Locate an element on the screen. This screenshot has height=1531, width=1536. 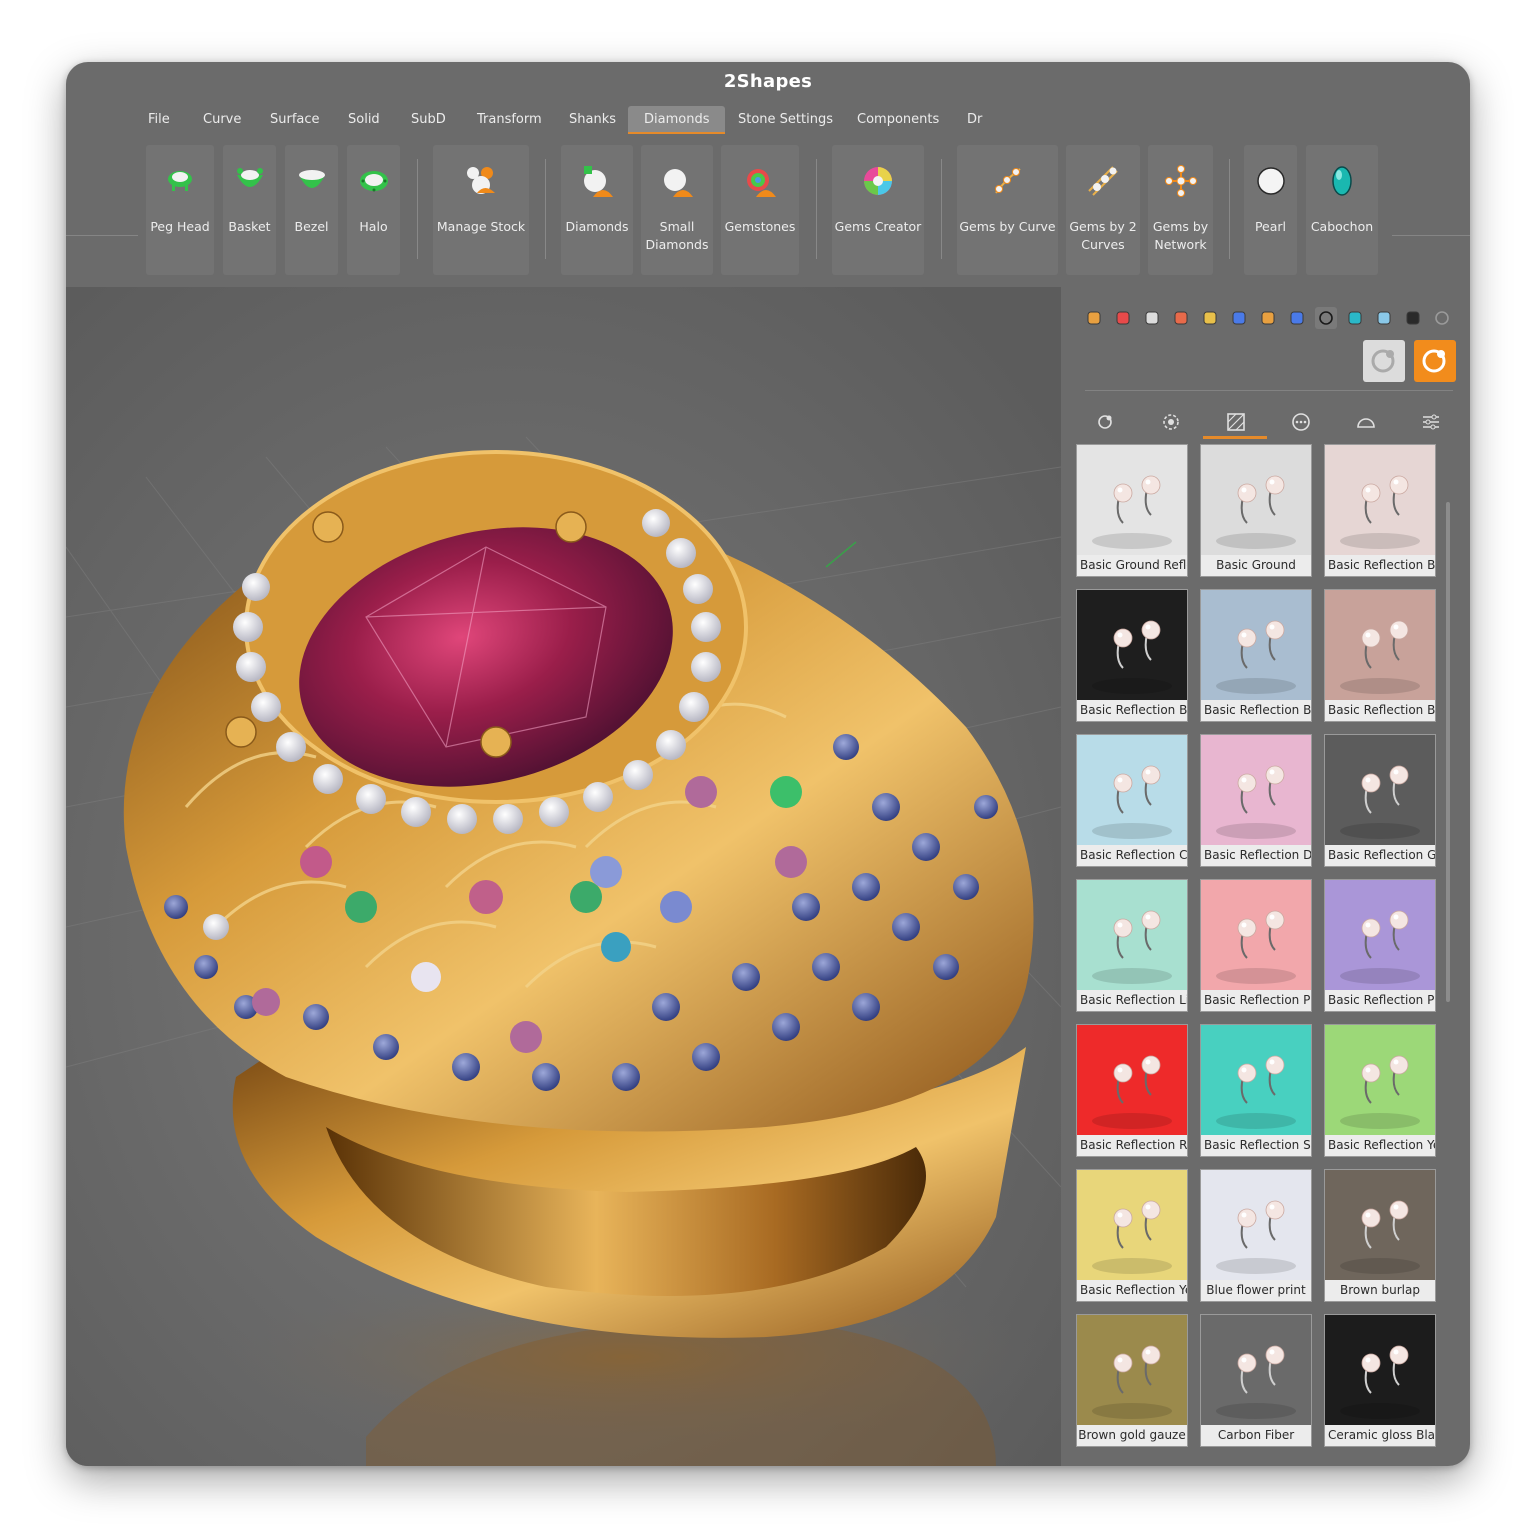
environment-thumbnail: Carbon Fiber is located at coordinates (1256, 1380).